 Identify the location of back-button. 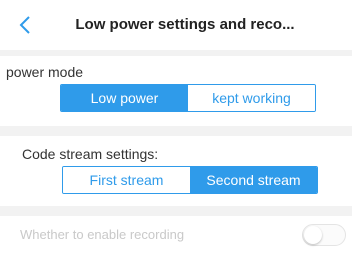
(25, 25).